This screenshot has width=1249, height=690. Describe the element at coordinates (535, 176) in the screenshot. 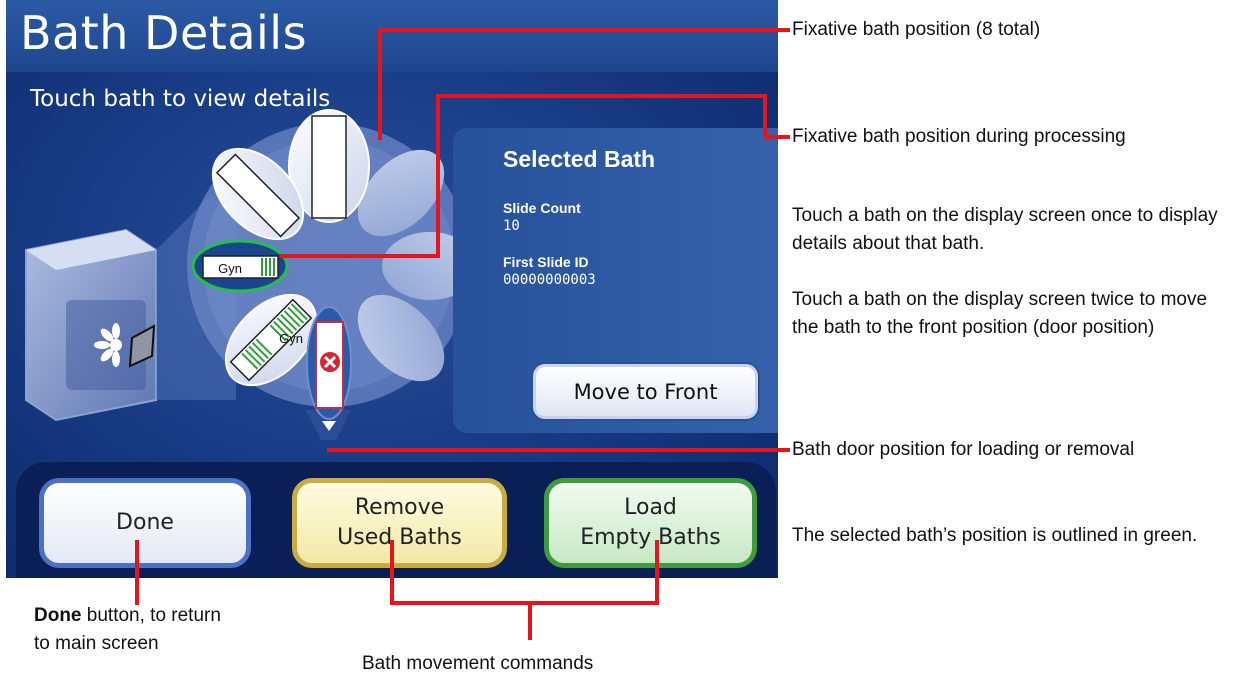

I see `callout-line-processing` at that location.